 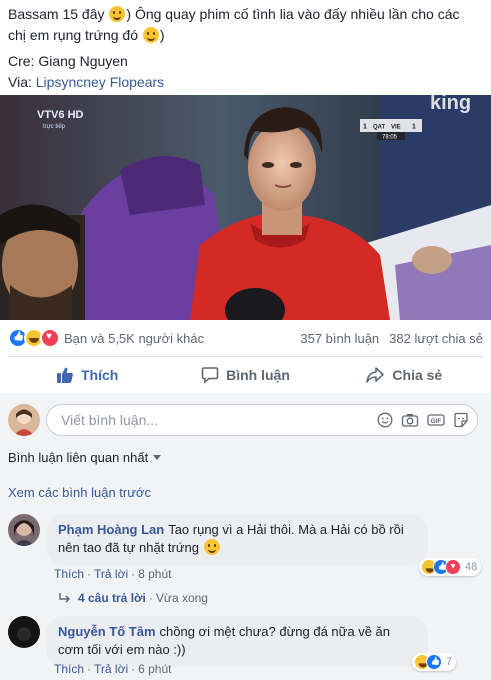 What do you see at coordinates (379, 128) in the screenshot?
I see `score-home-team: QAT` at bounding box center [379, 128].